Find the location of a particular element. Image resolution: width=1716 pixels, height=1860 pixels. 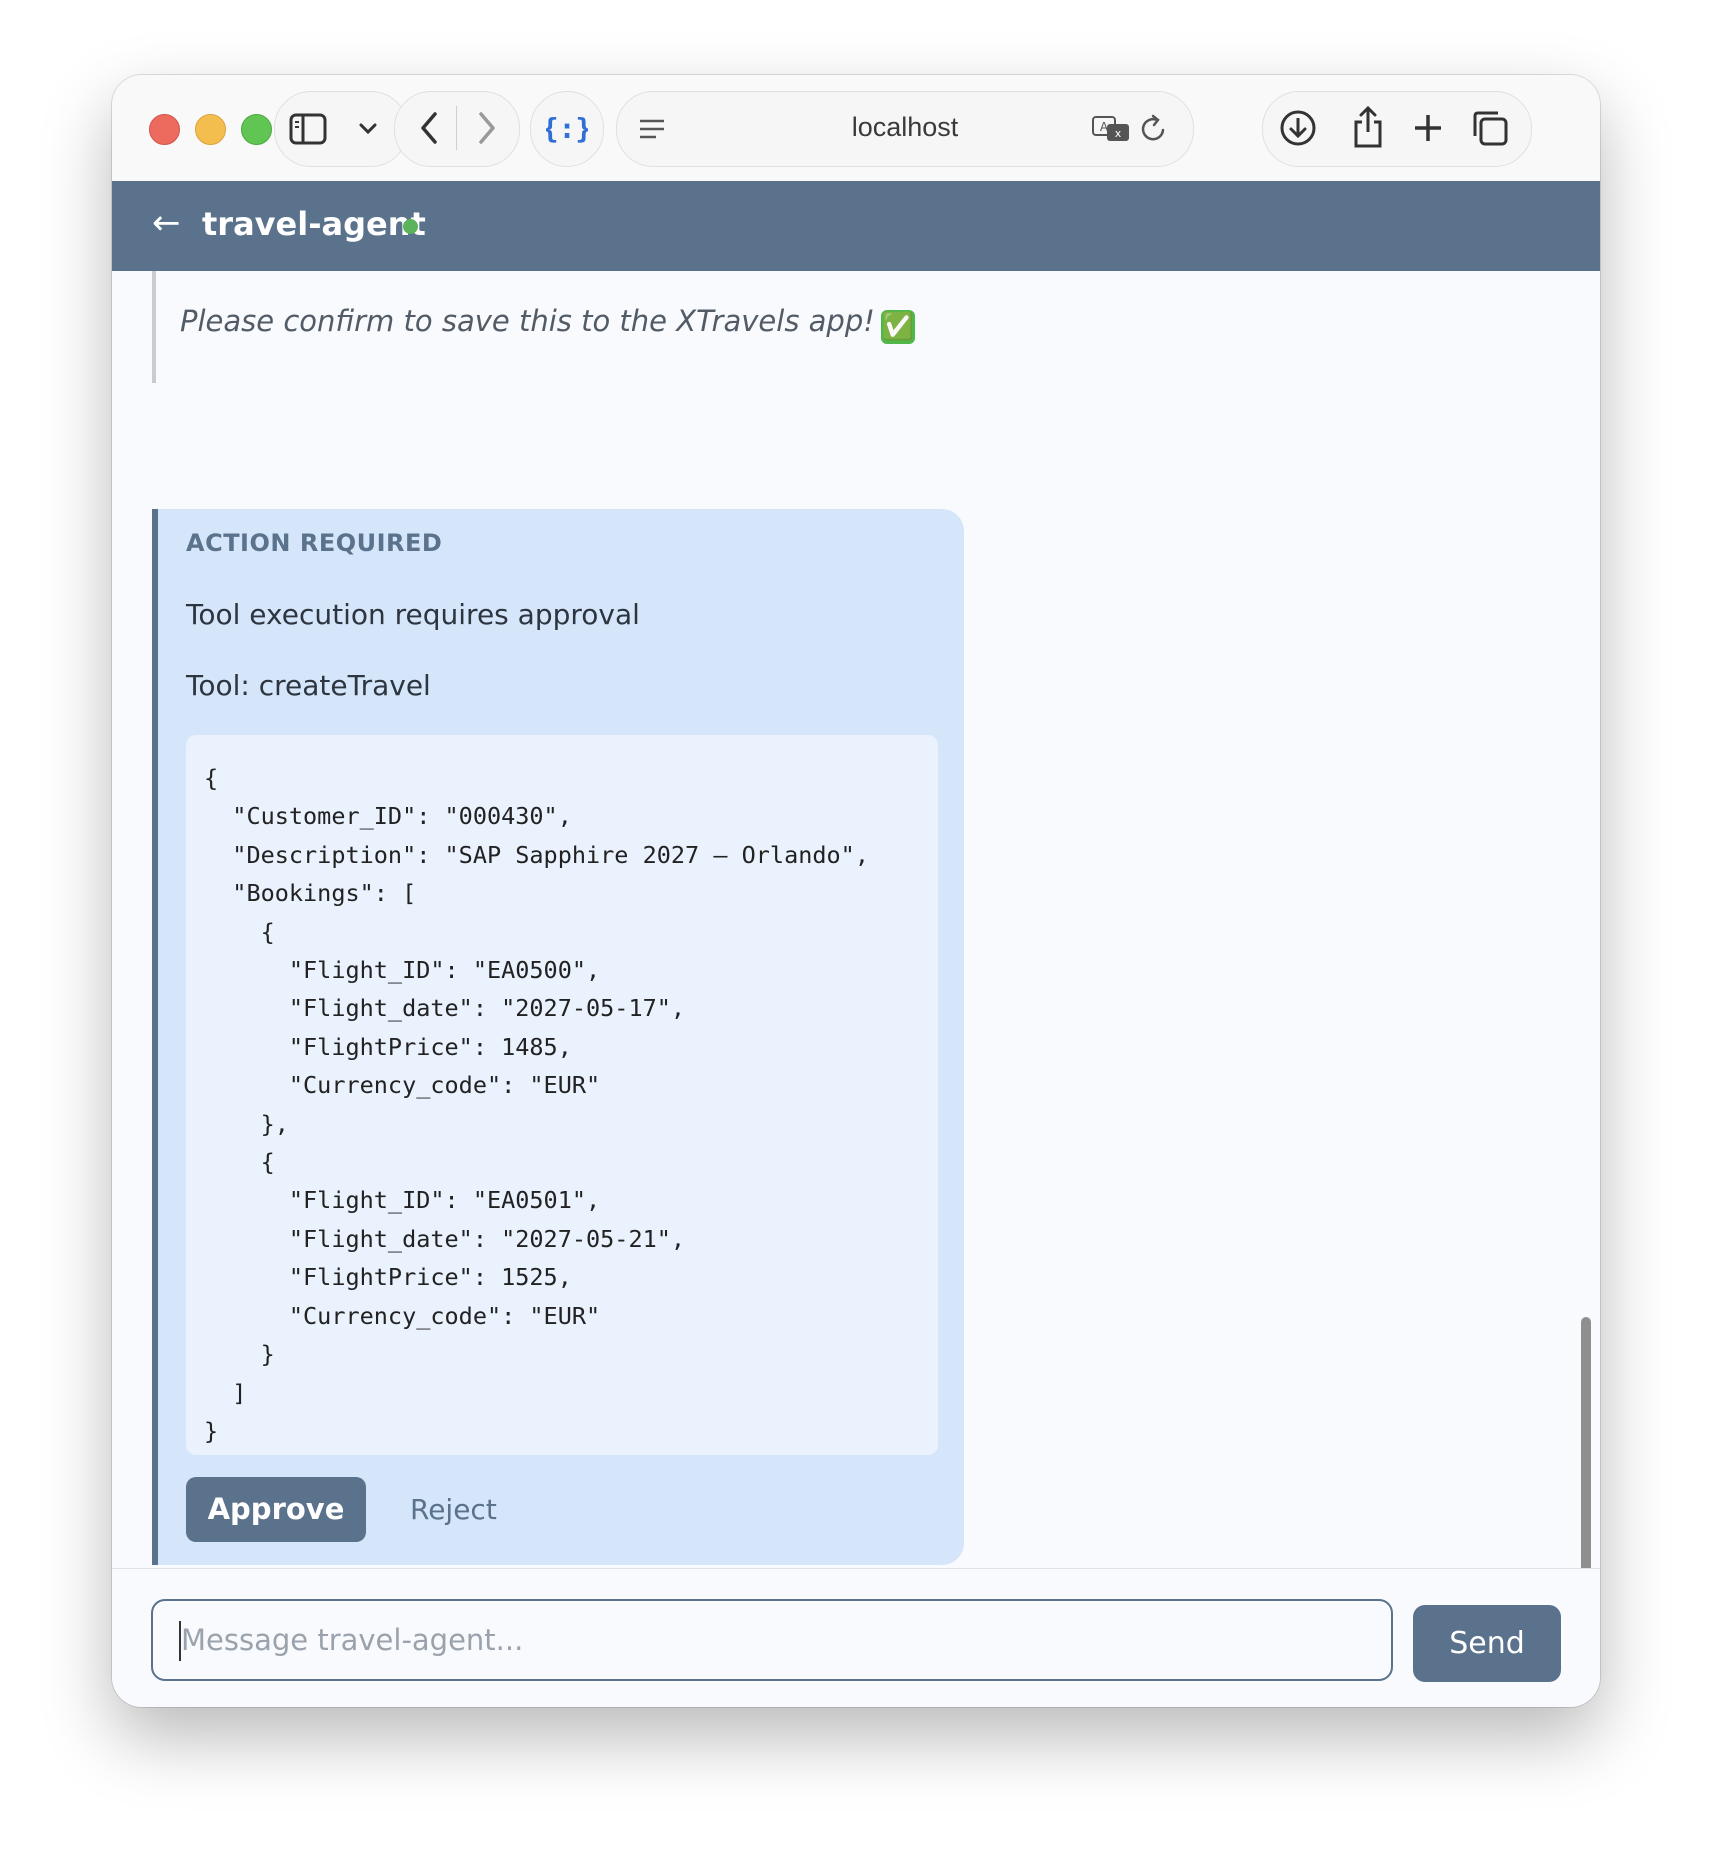

chat-scrollbar is located at coordinates (1586, 1442).